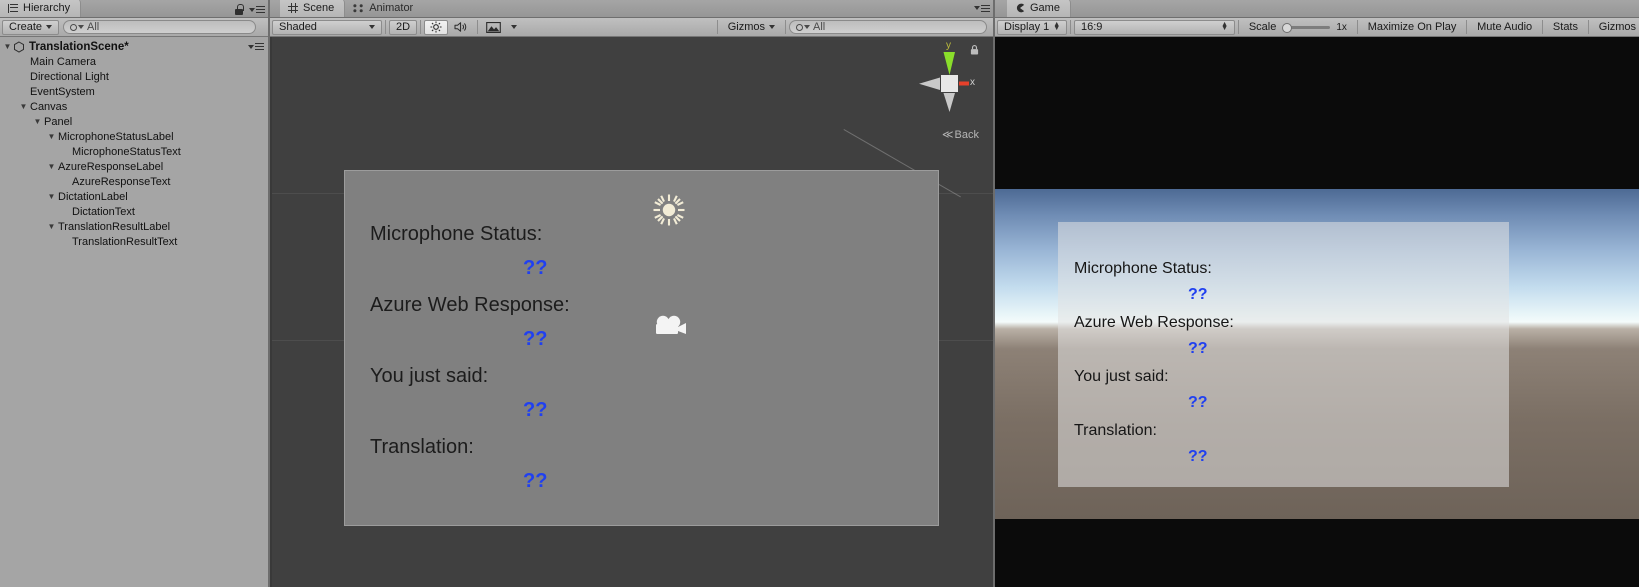 Image resolution: width=1639 pixels, height=587 pixels. I want to click on maximize-on-play-button: Maximize On Play, so click(1412, 27).